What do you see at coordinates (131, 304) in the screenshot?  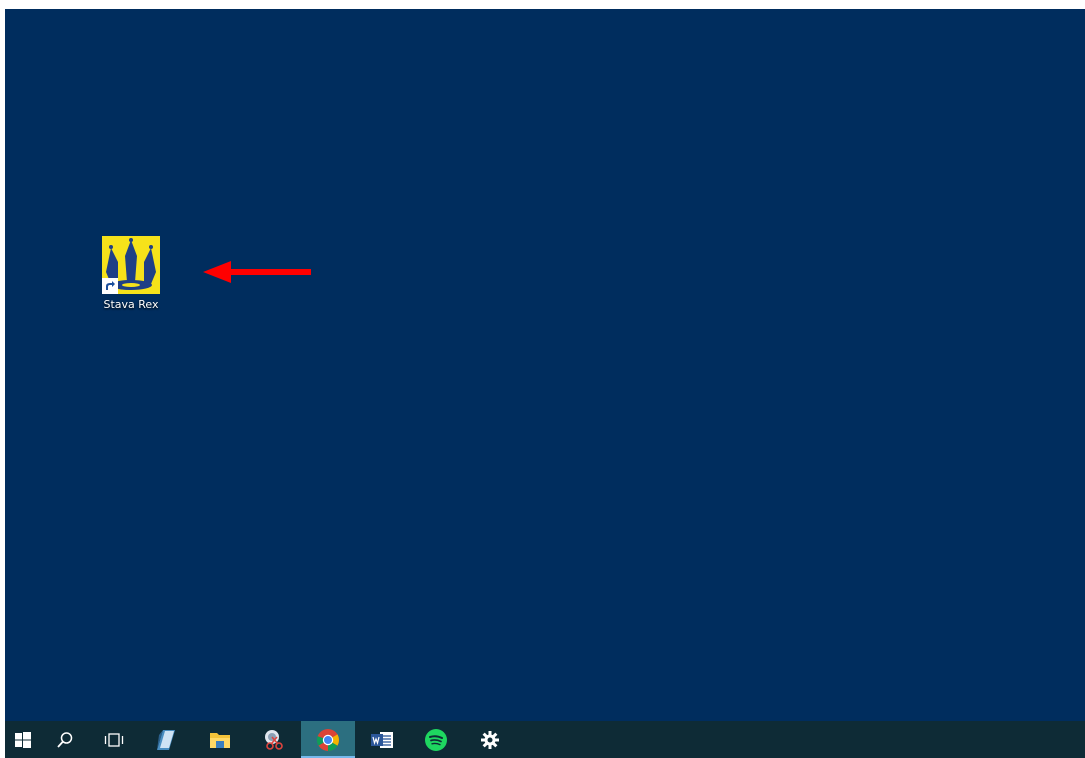 I see `desktop-icon-label: Stava Rex` at bounding box center [131, 304].